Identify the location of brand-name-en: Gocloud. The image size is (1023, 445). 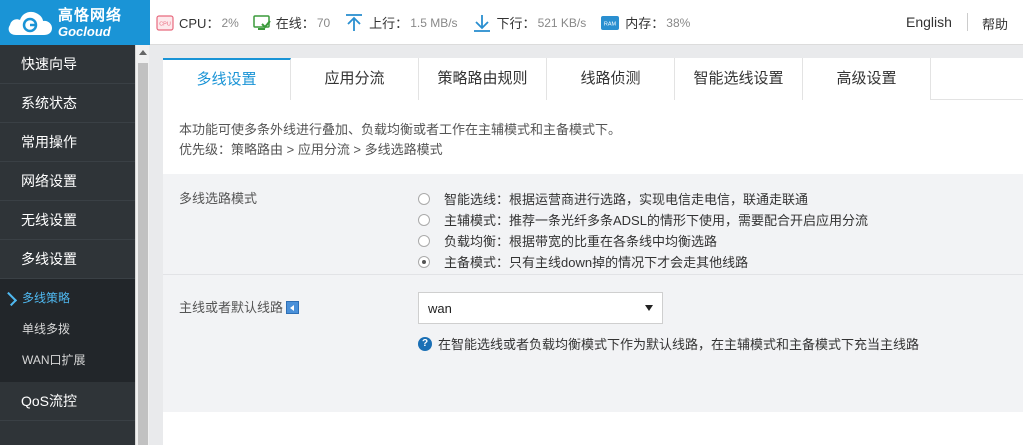
(84, 31).